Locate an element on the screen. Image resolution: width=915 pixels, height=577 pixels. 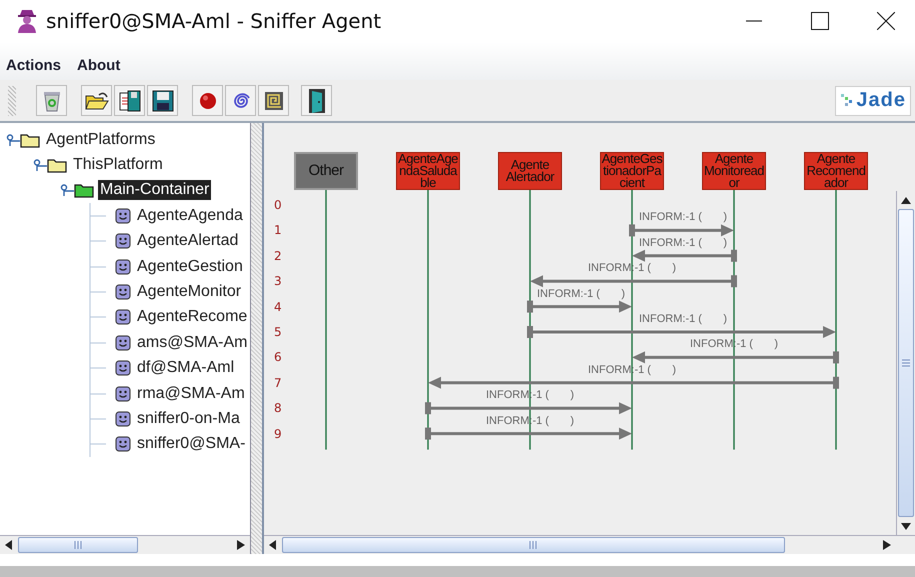
folder-tree-item: ThisPlatform is located at coordinates (118, 165).